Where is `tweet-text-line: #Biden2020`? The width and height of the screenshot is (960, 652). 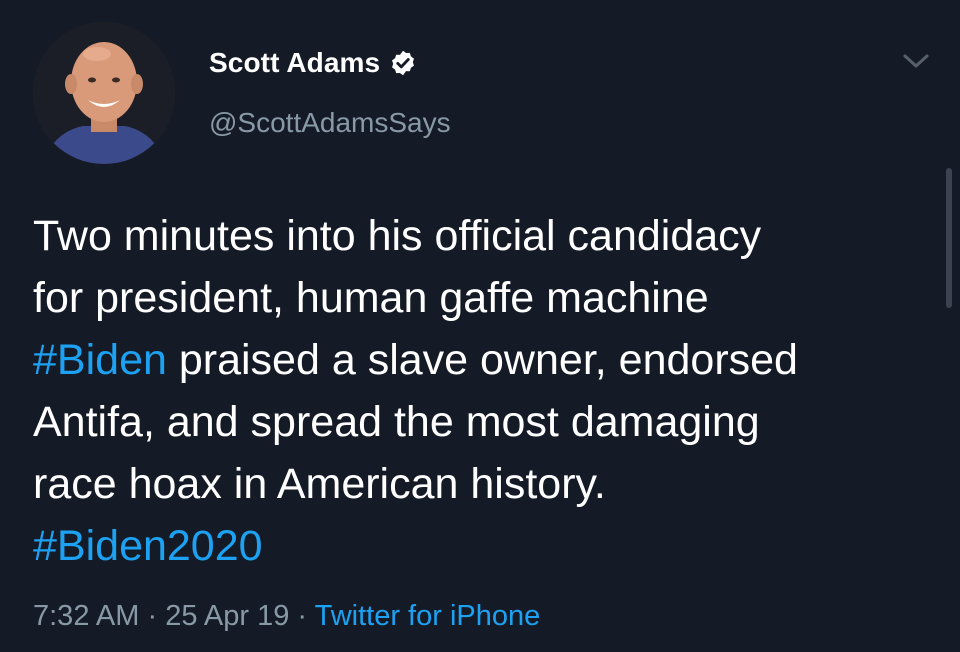
tweet-text-line: #Biden2020 is located at coordinates (483, 546).